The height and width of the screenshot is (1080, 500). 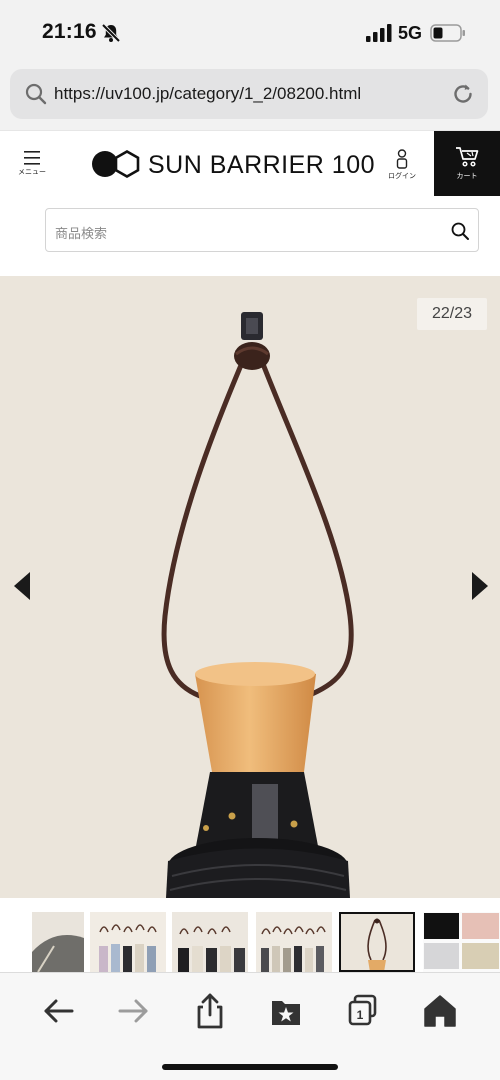 I want to click on user-icon, so click(x=402, y=159).